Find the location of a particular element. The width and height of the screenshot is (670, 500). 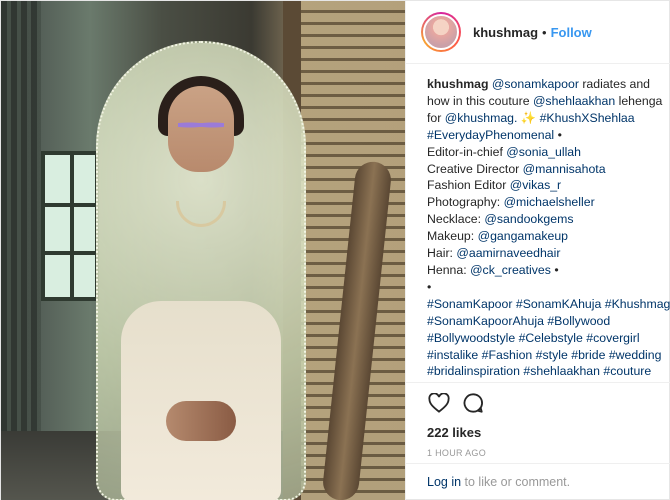

username-link: khushmag is located at coordinates (505, 32).